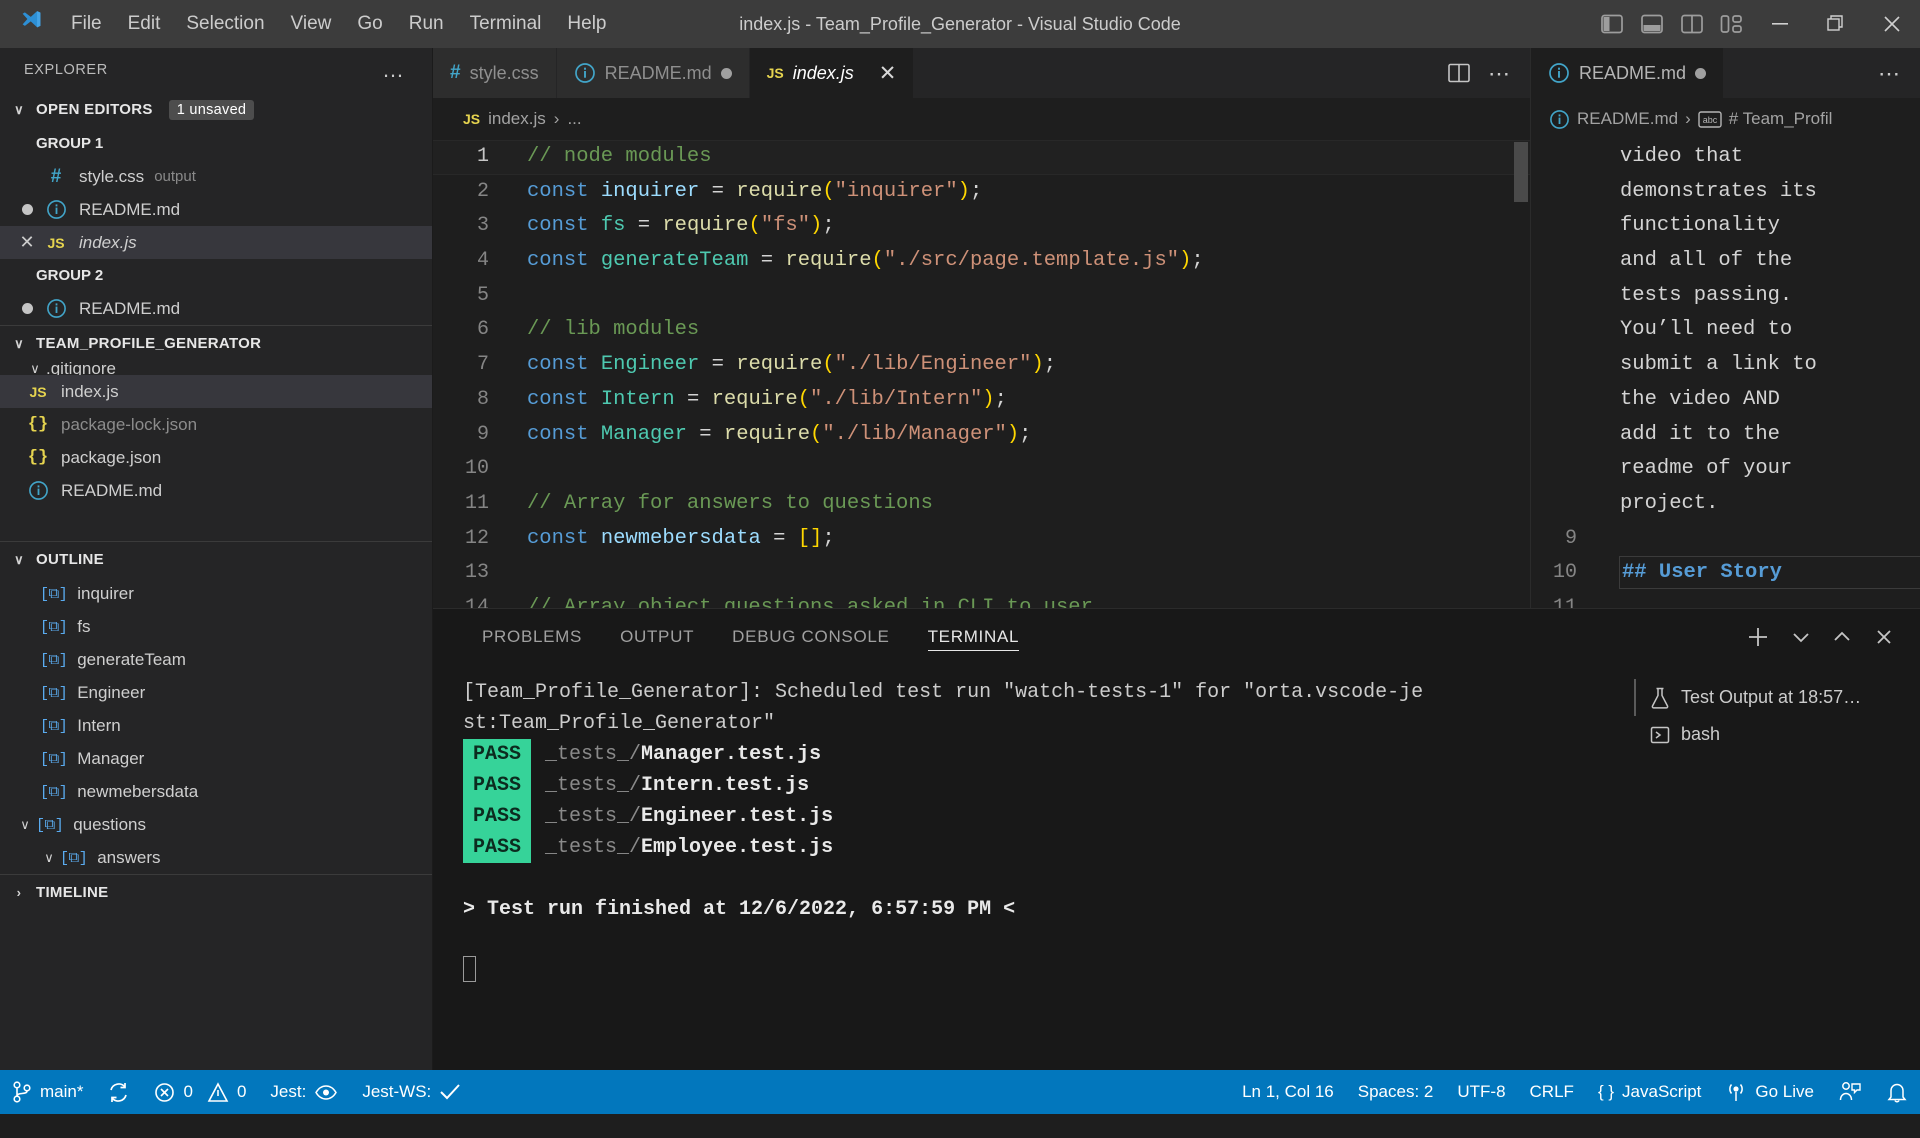 This screenshot has width=1920, height=1138. Describe the element at coordinates (1725, 261) in the screenshot. I see `readme-line: and all of the` at that location.